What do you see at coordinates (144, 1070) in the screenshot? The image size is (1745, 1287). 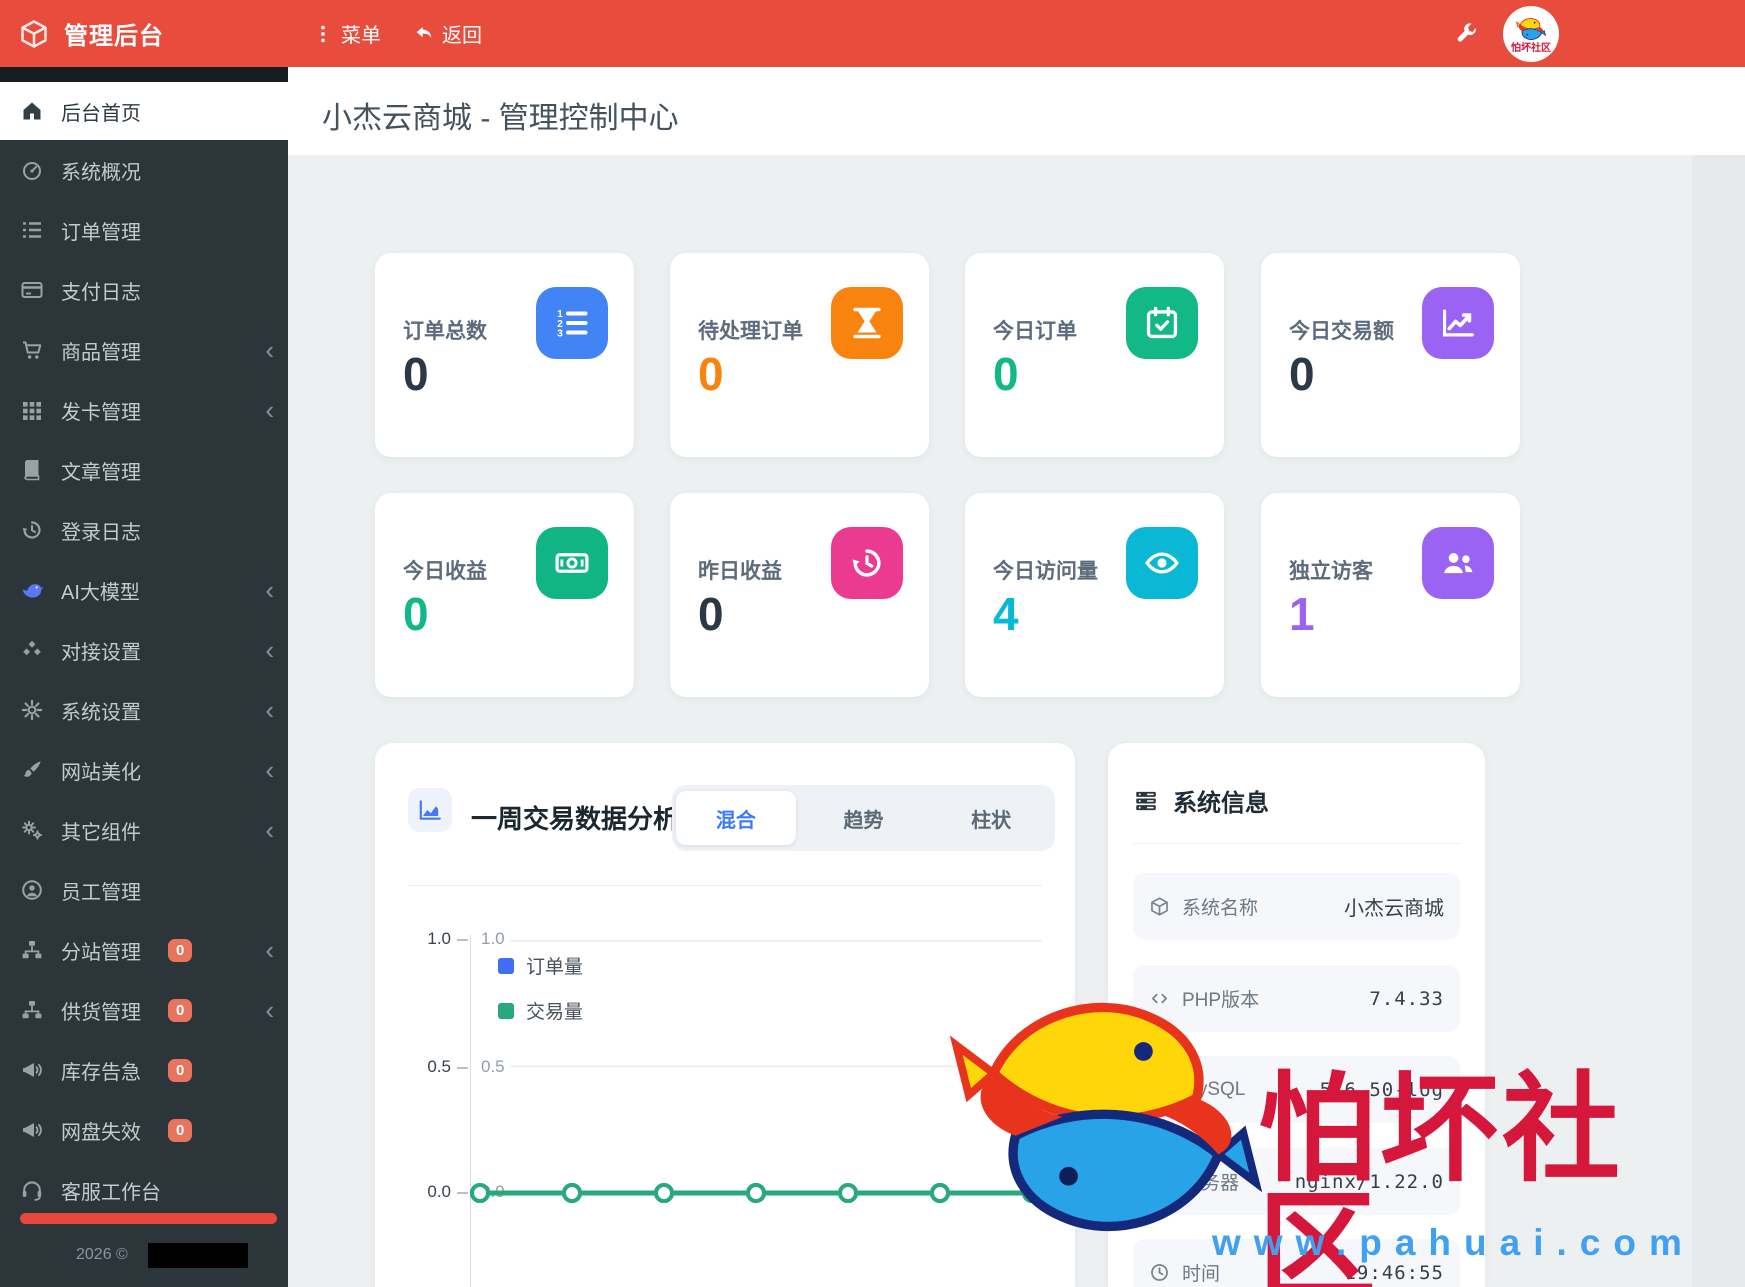 I see `sidebar-item-stock-alert: 库存告急 0` at bounding box center [144, 1070].